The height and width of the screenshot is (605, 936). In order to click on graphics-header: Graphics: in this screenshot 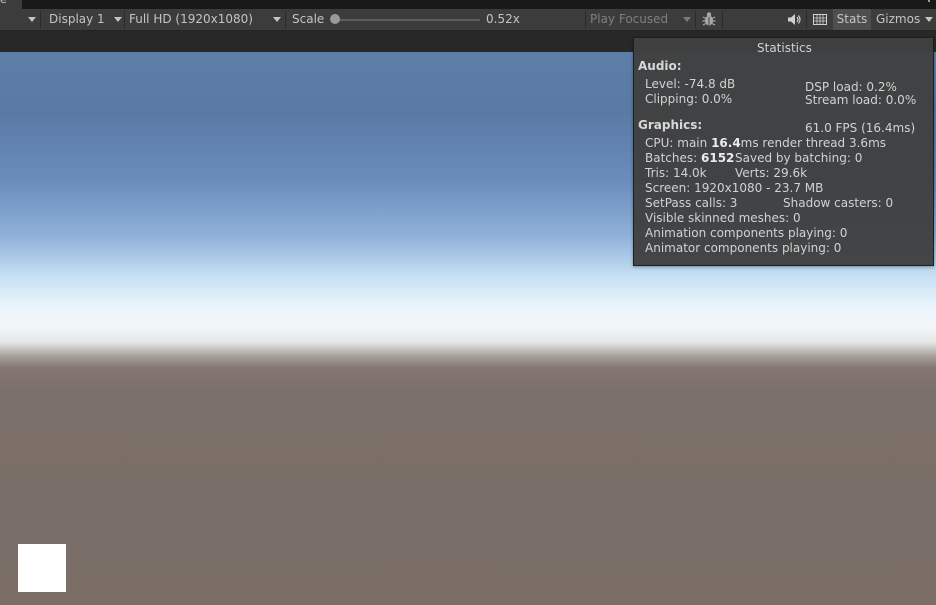, I will do `click(670, 125)`.